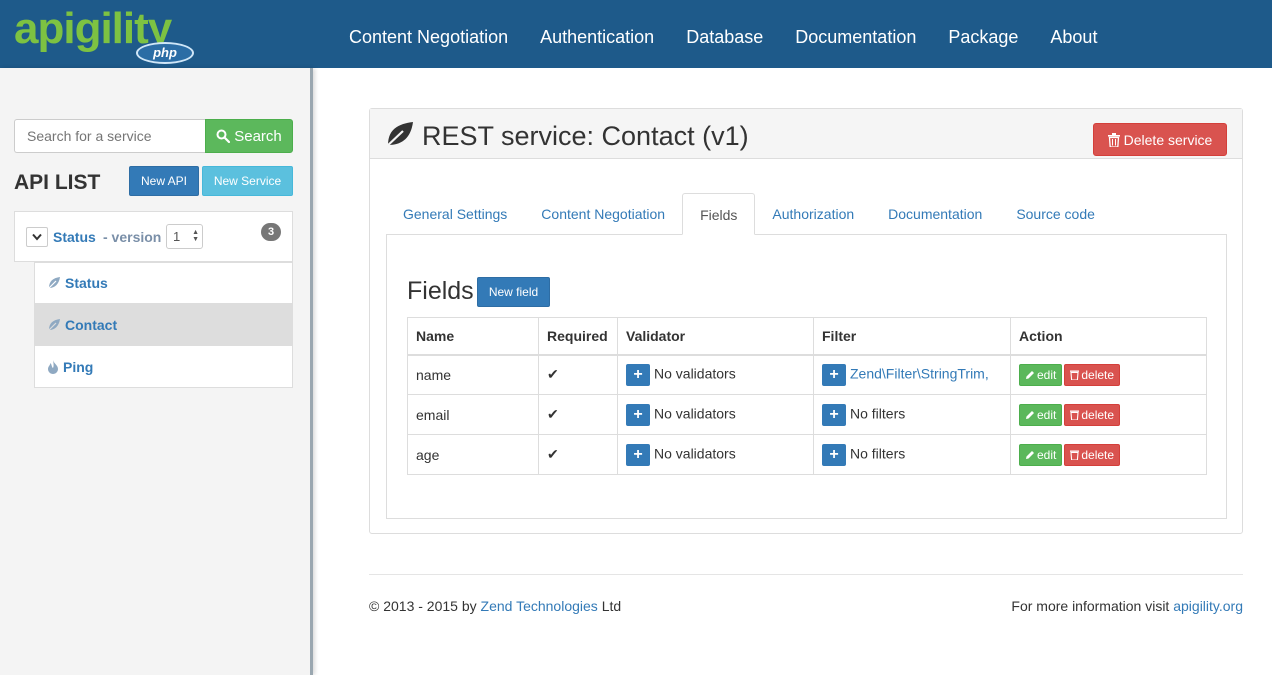  I want to click on new-field-button: New field, so click(513, 292).